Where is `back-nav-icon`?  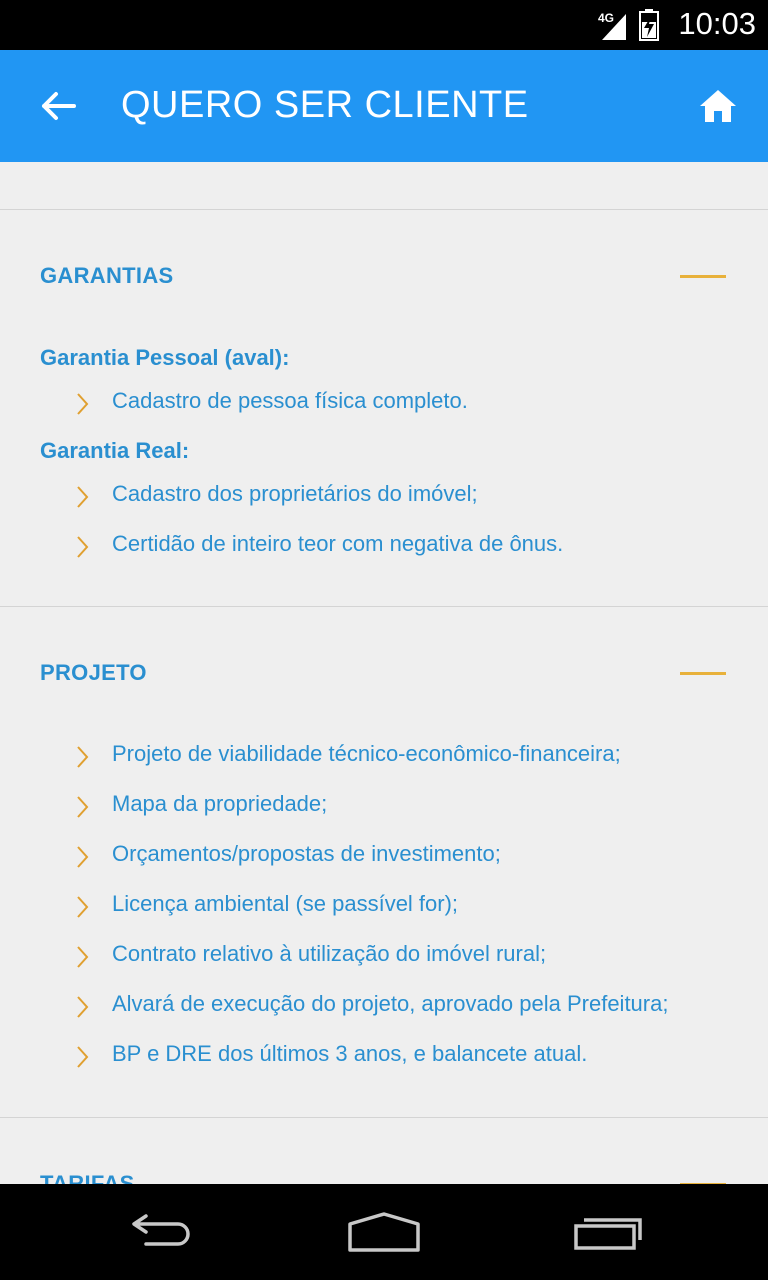 back-nav-icon is located at coordinates (161, 1230).